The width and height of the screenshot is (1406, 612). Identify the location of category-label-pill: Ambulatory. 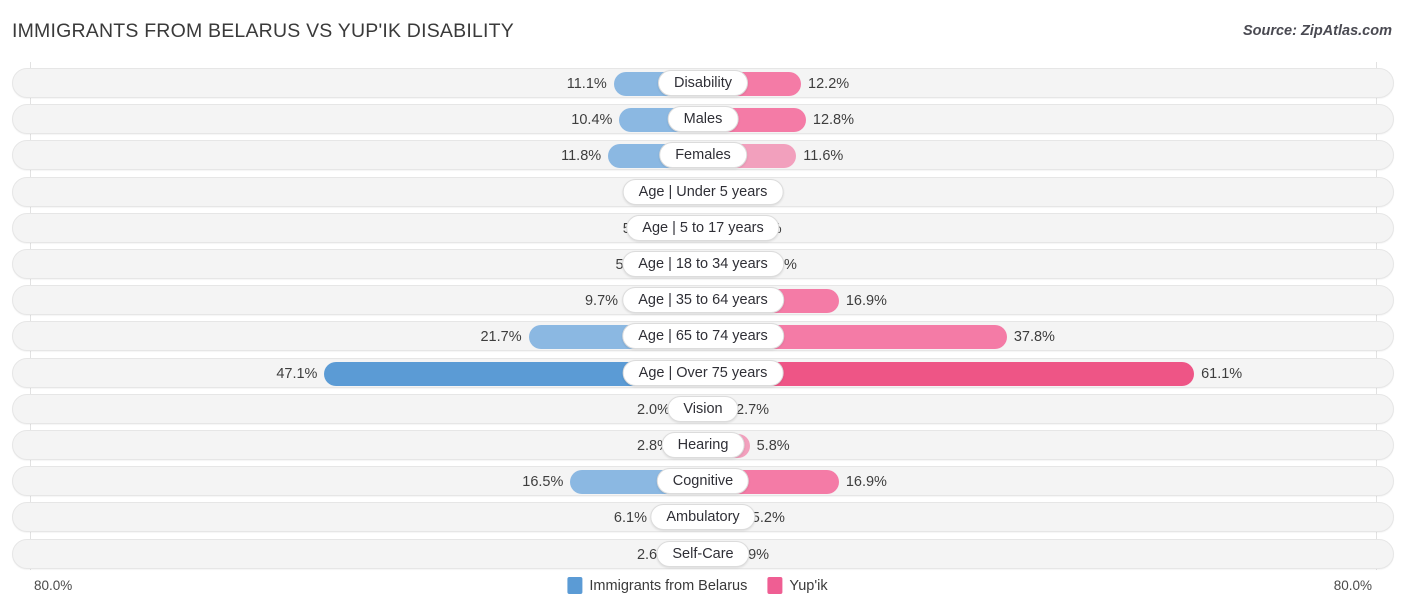
(703, 517).